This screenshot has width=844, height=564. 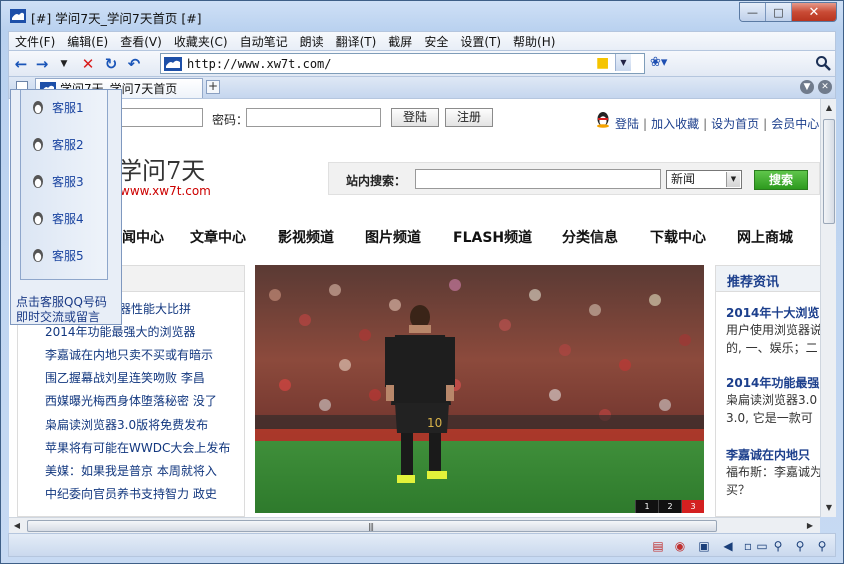 What do you see at coordinates (704, 546) in the screenshot?
I see `monitor-icon: ▣` at bounding box center [704, 546].